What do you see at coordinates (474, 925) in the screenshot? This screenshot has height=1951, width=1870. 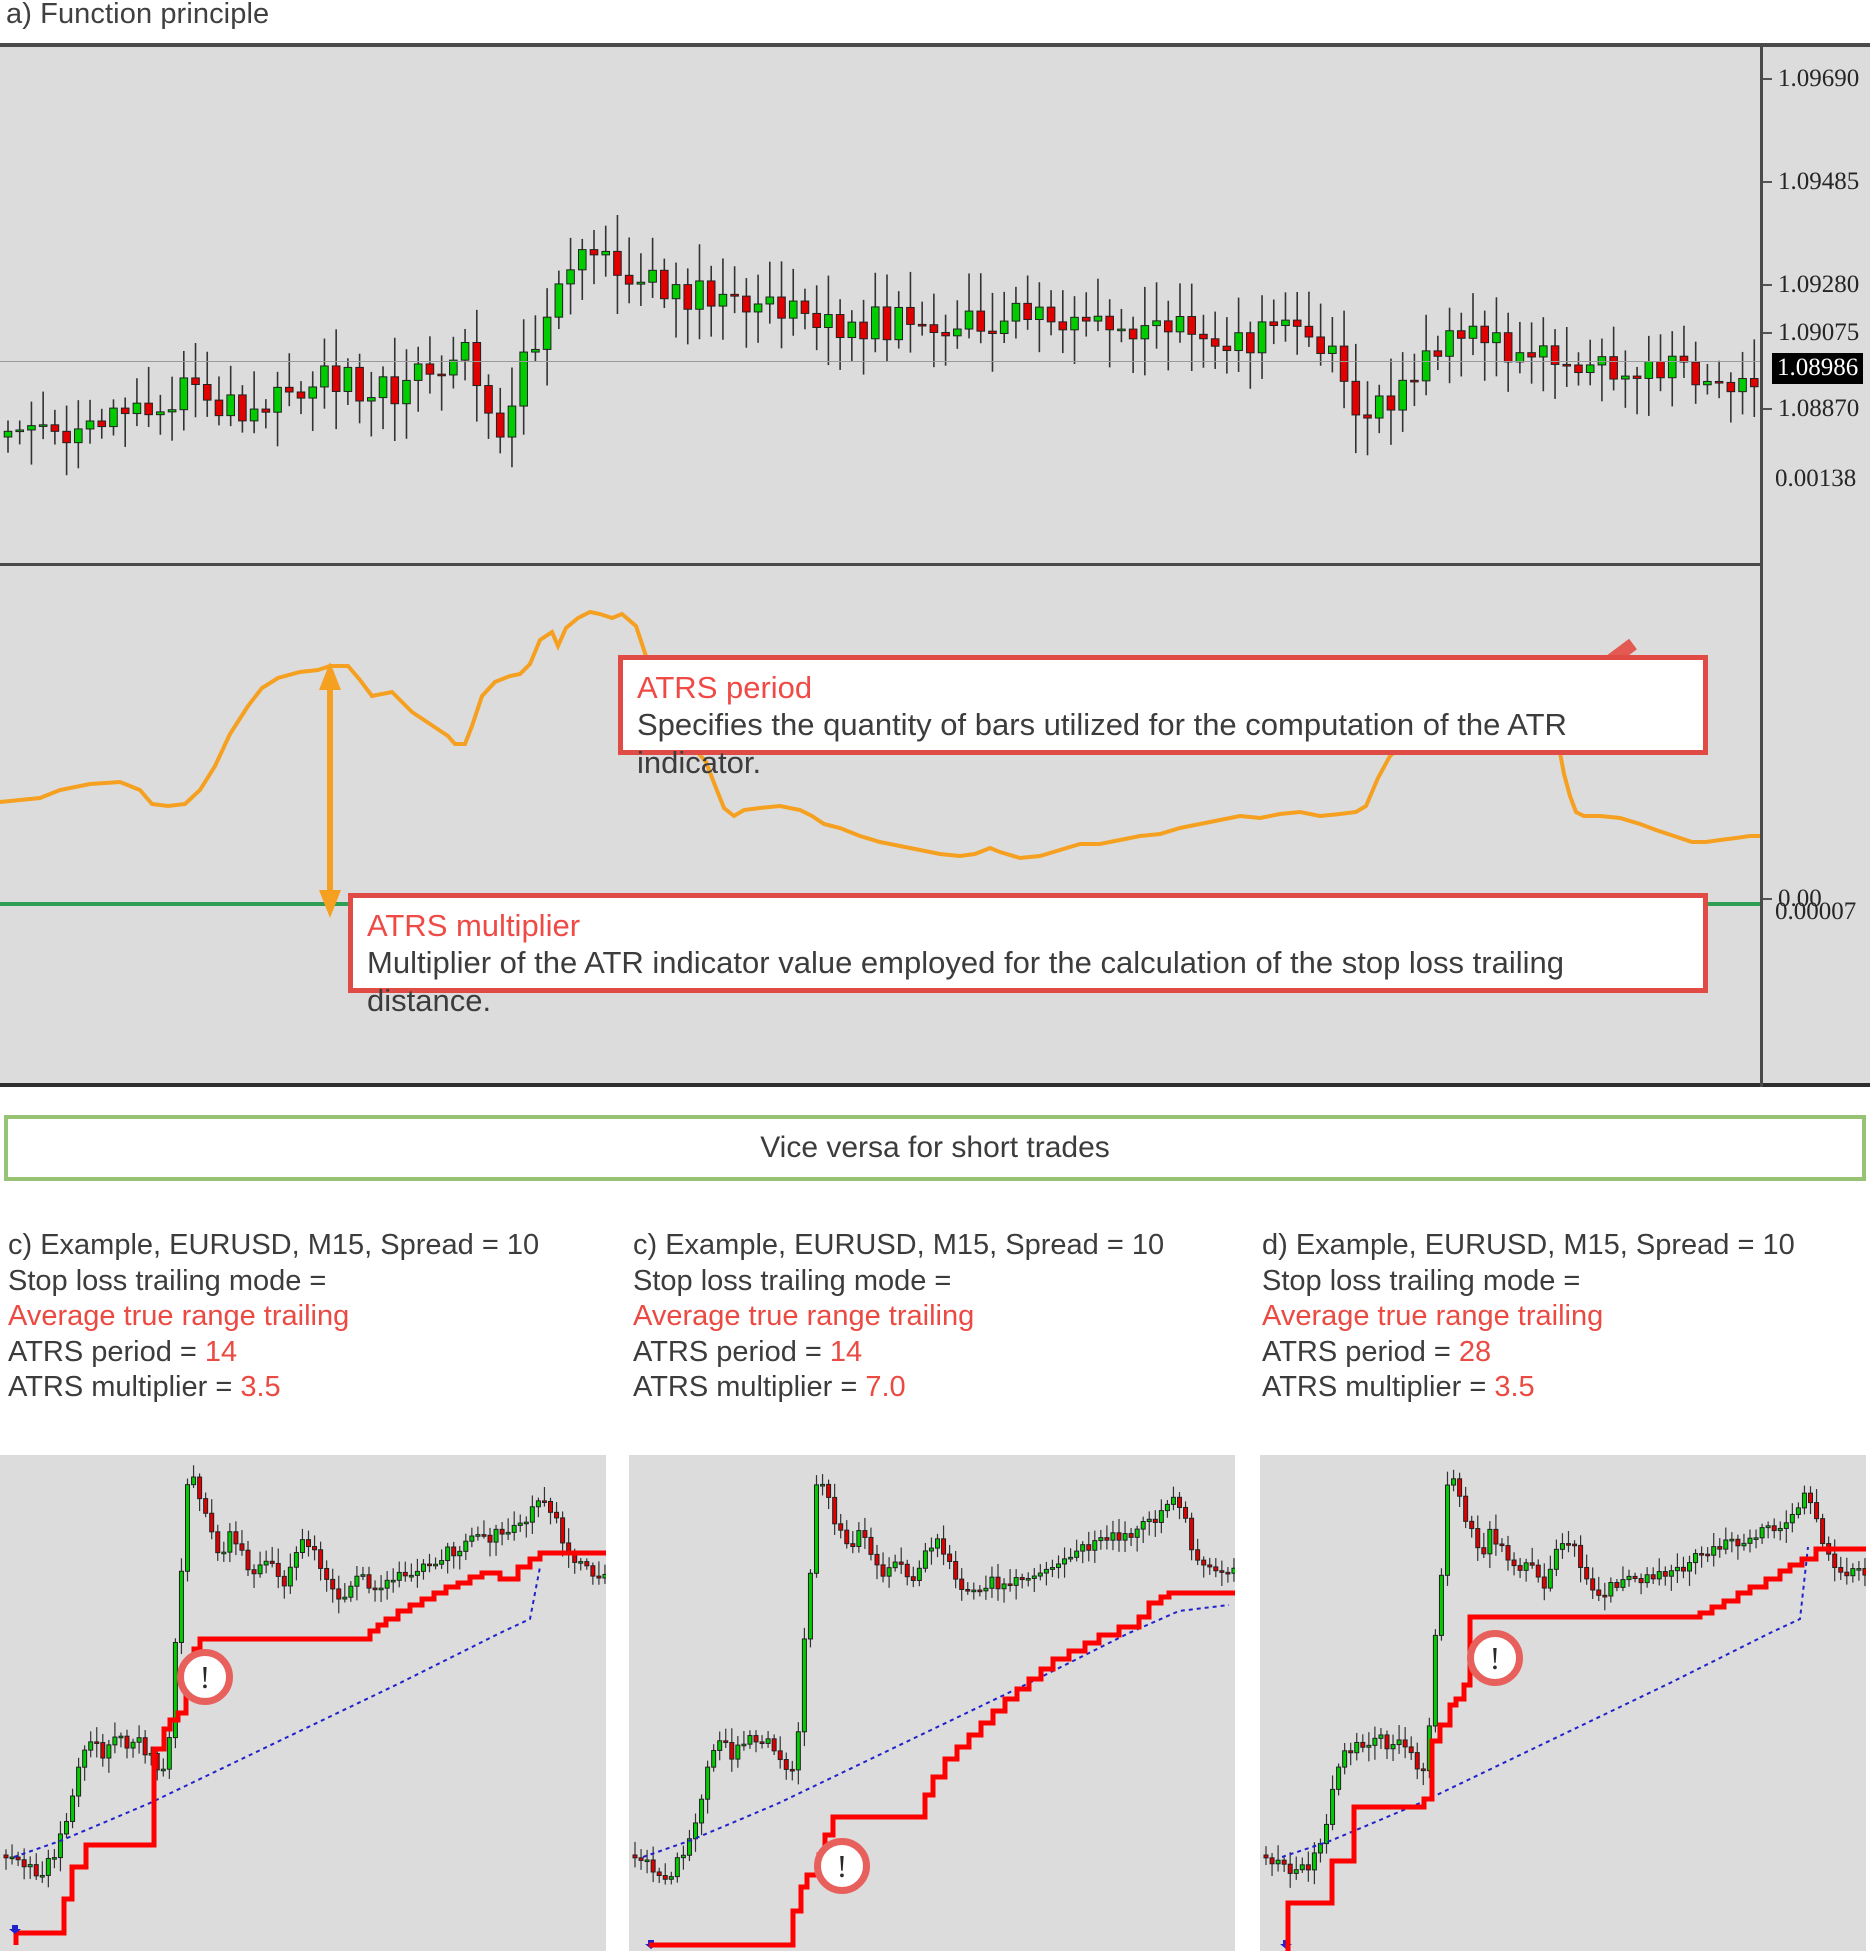 I see `callout-title: ATRS multiplier` at bounding box center [474, 925].